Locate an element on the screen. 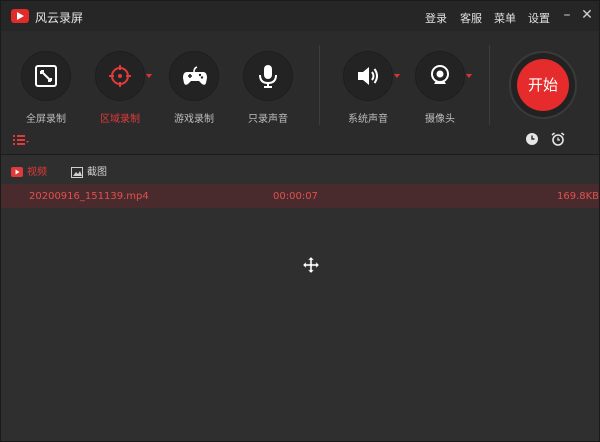  tool-label: 全屏录制 is located at coordinates (46, 119).